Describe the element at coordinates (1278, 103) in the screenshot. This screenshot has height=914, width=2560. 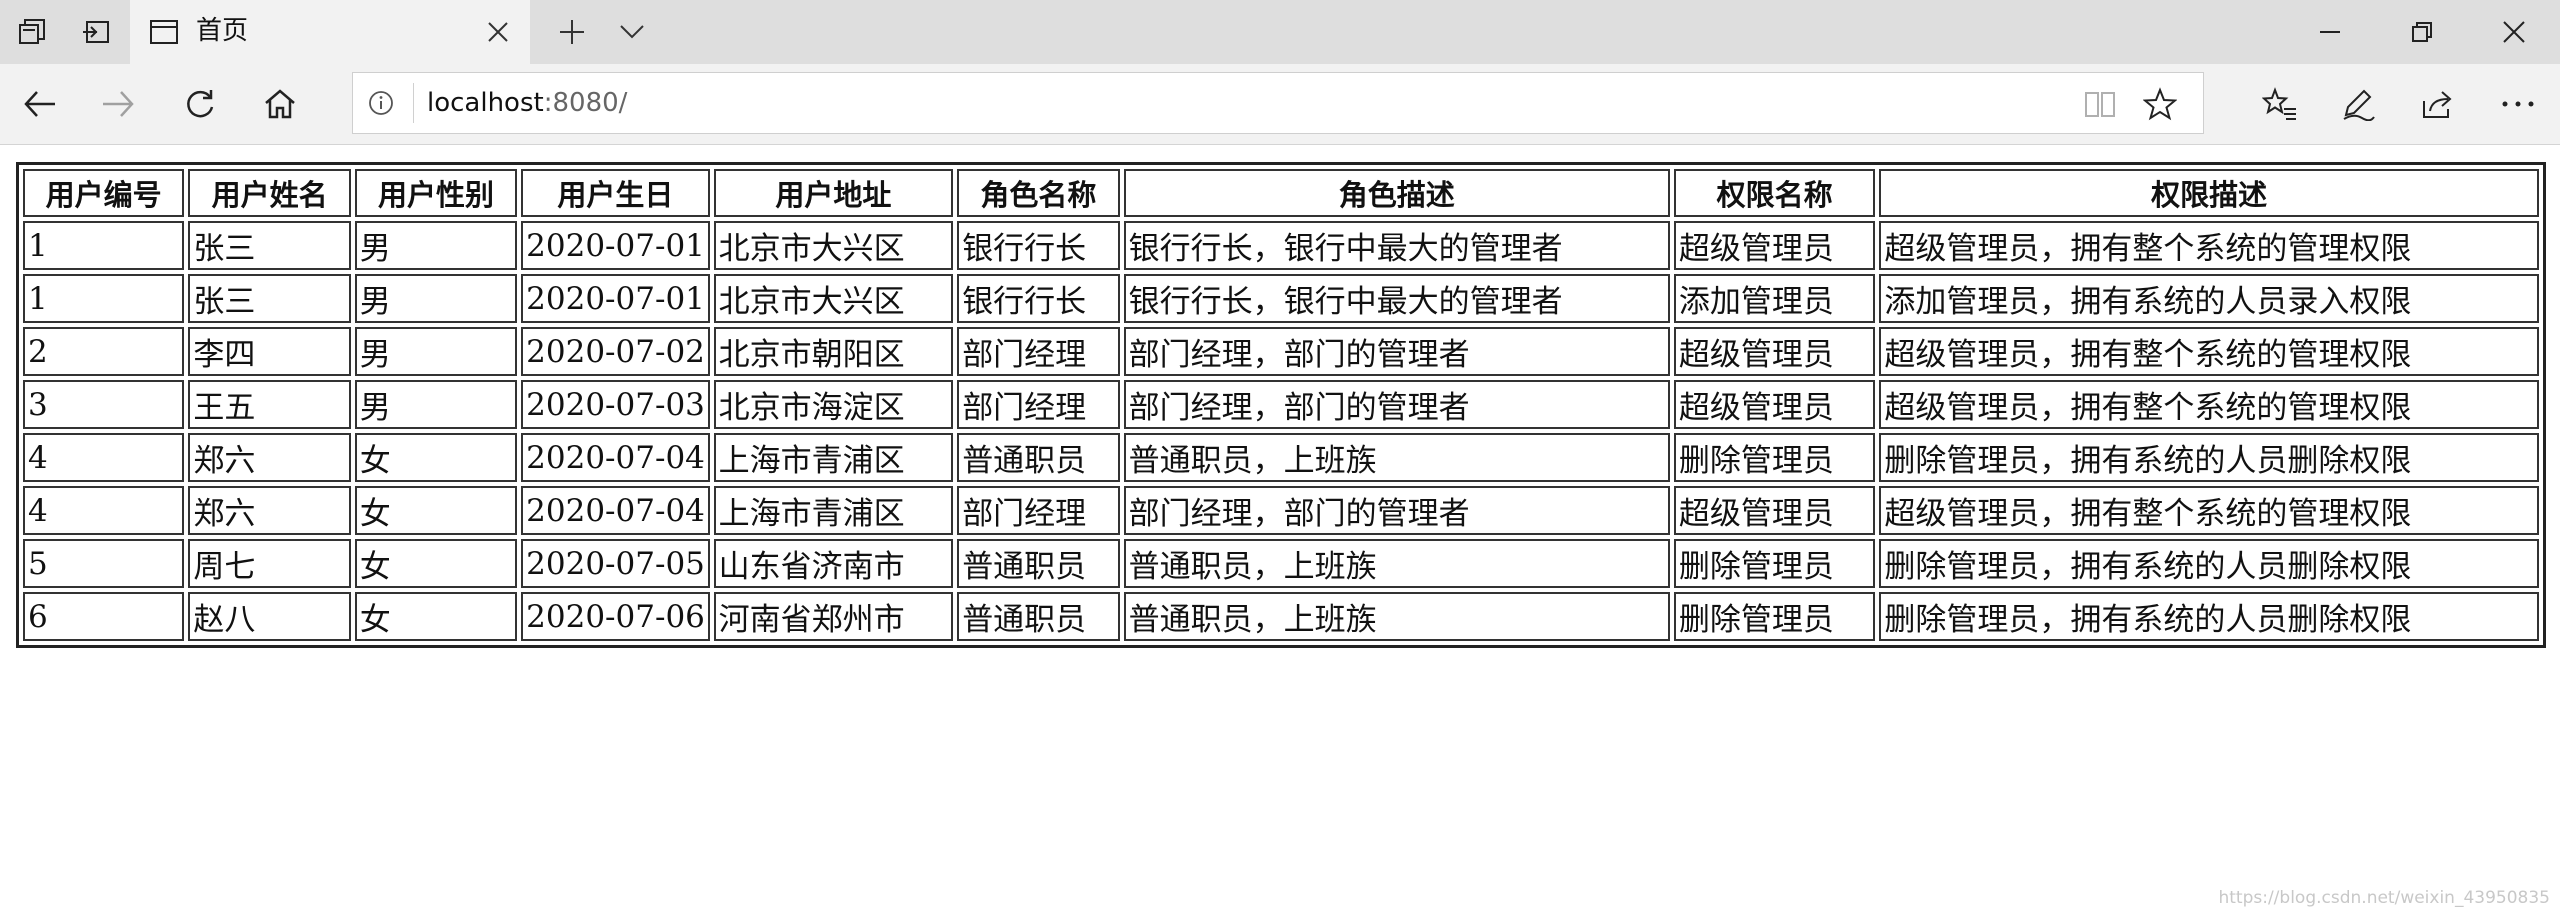
I see `address-bar: localhost:8080/` at that location.